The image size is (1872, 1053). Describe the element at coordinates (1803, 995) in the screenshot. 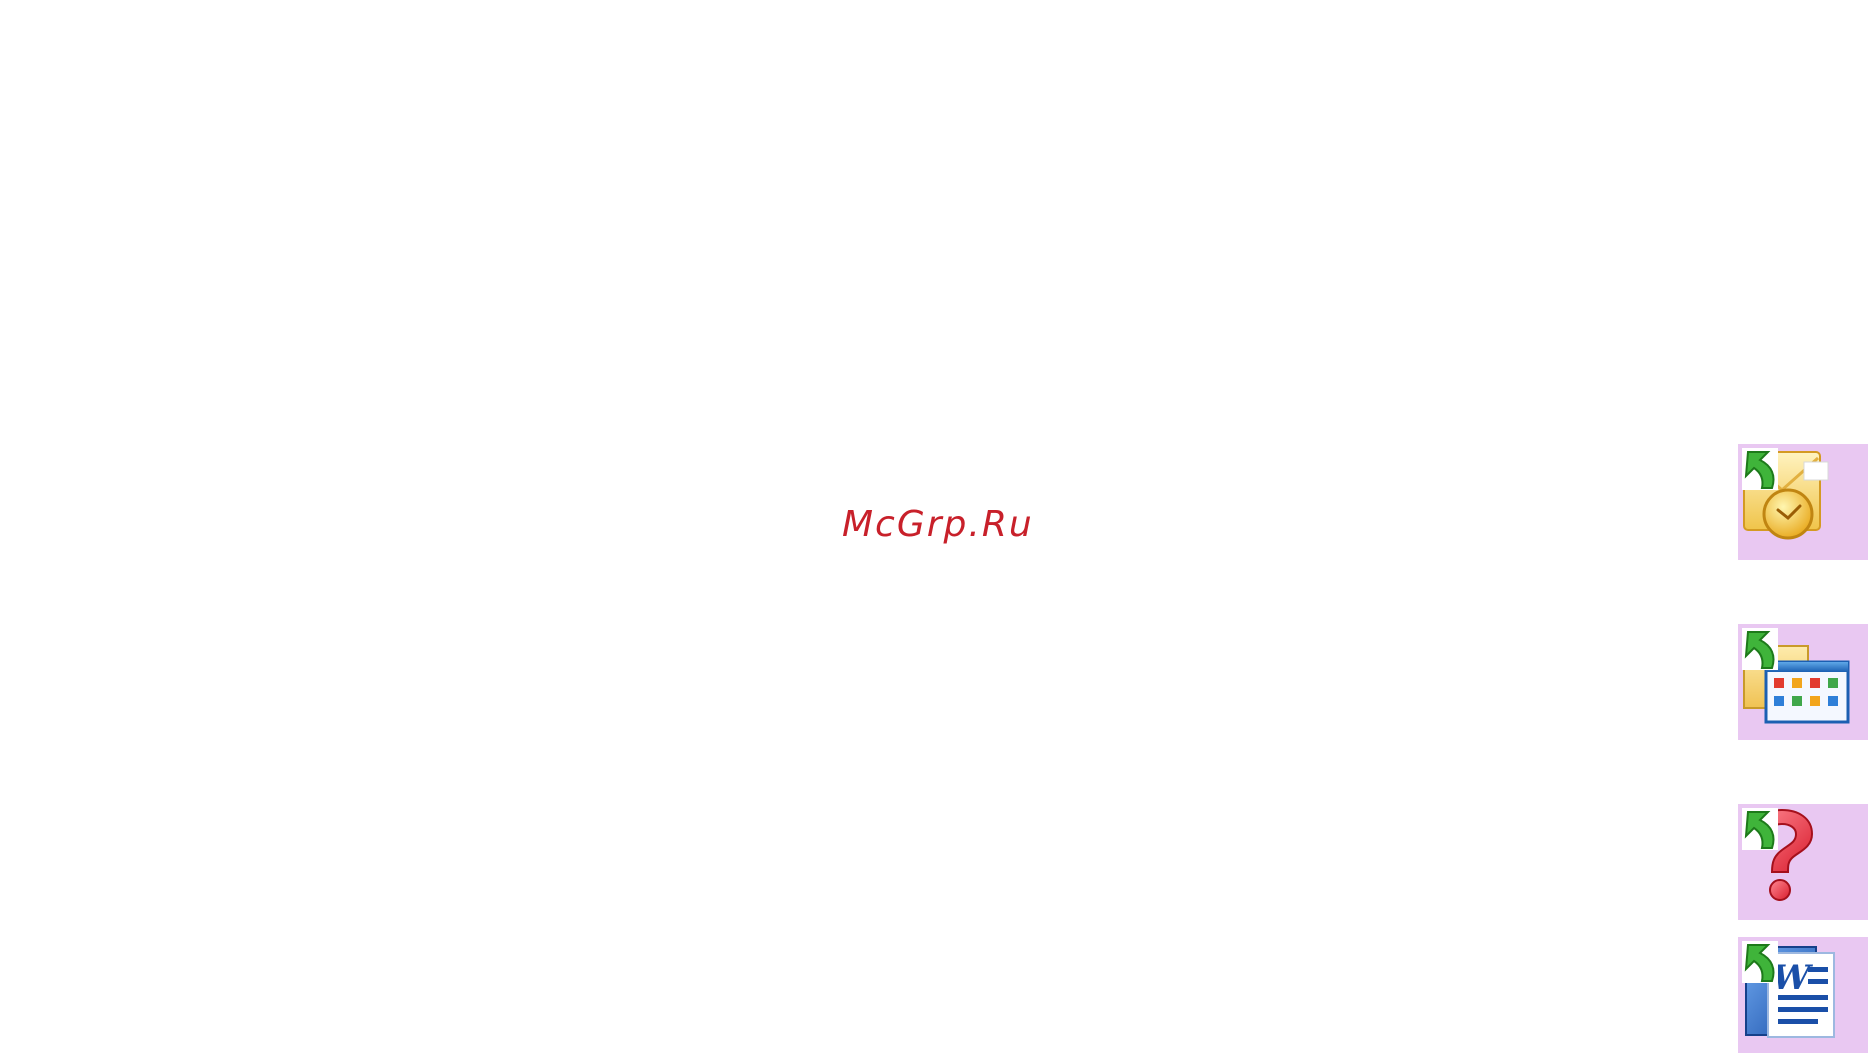

I see `shortcut-word-document: W` at that location.